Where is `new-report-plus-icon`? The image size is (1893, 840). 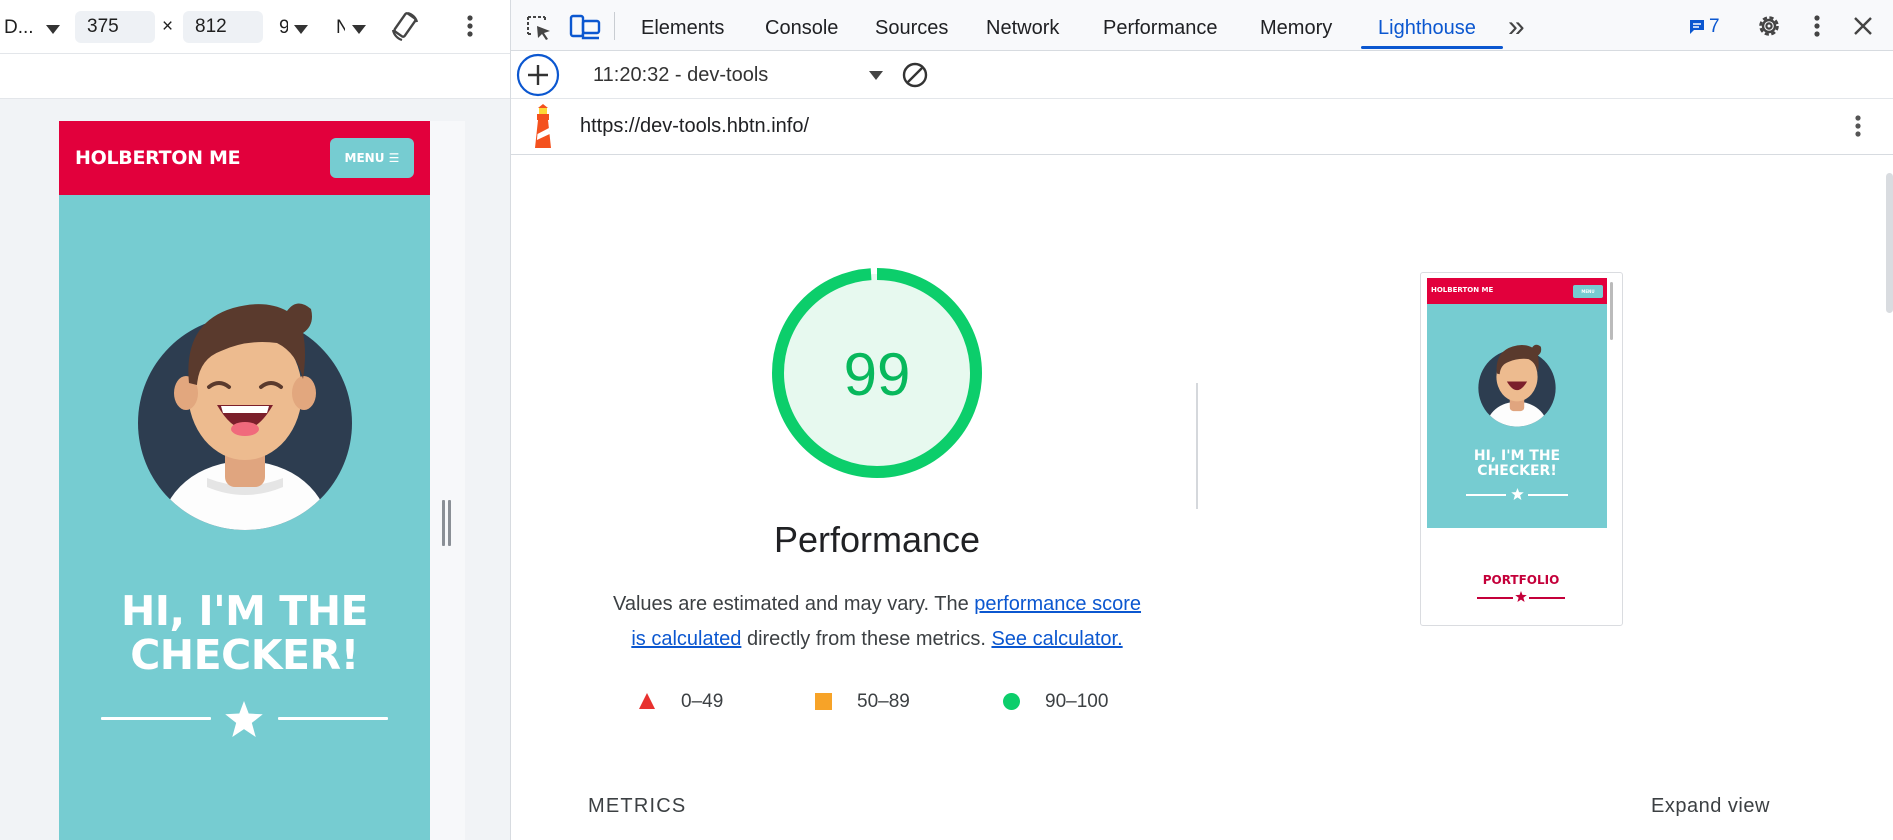 new-report-plus-icon is located at coordinates (538, 75).